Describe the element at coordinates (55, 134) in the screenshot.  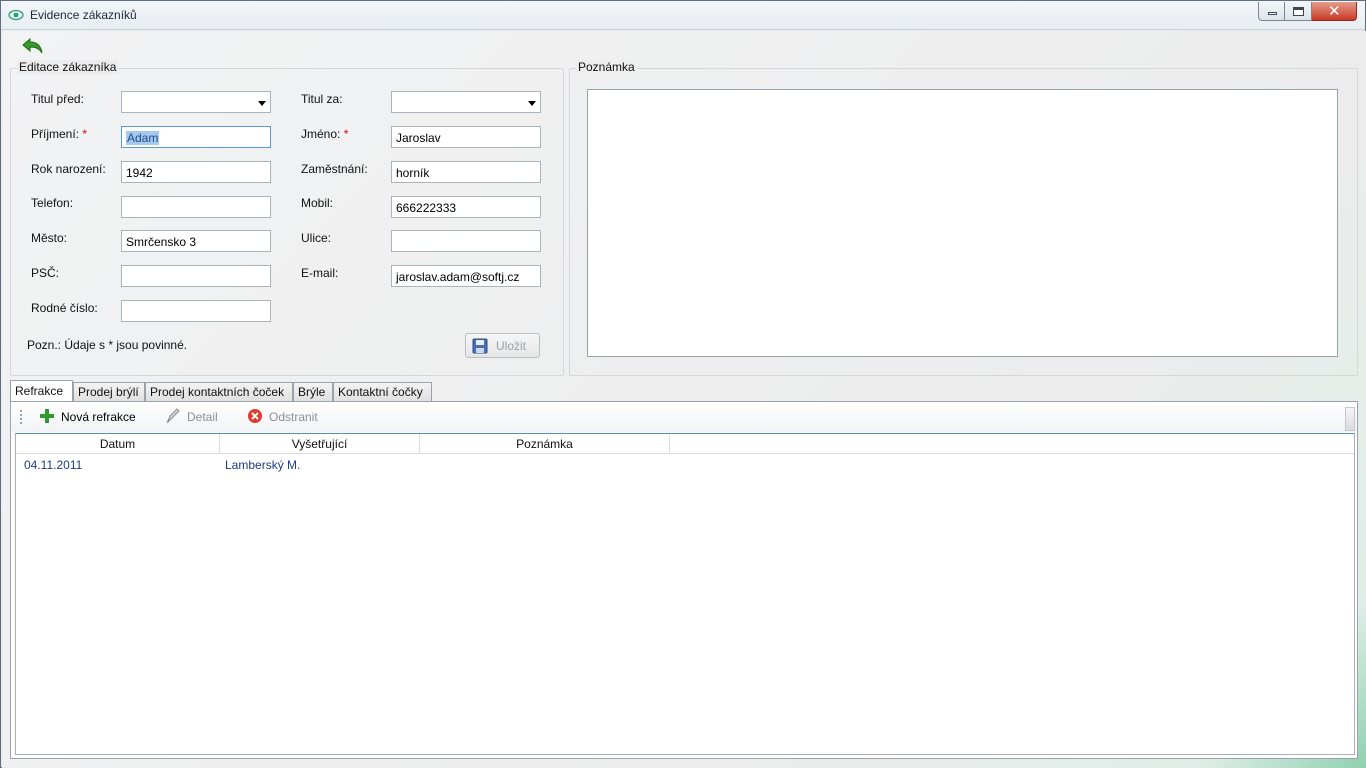
I see `prijmeni-label-text: Příjmení:` at that location.